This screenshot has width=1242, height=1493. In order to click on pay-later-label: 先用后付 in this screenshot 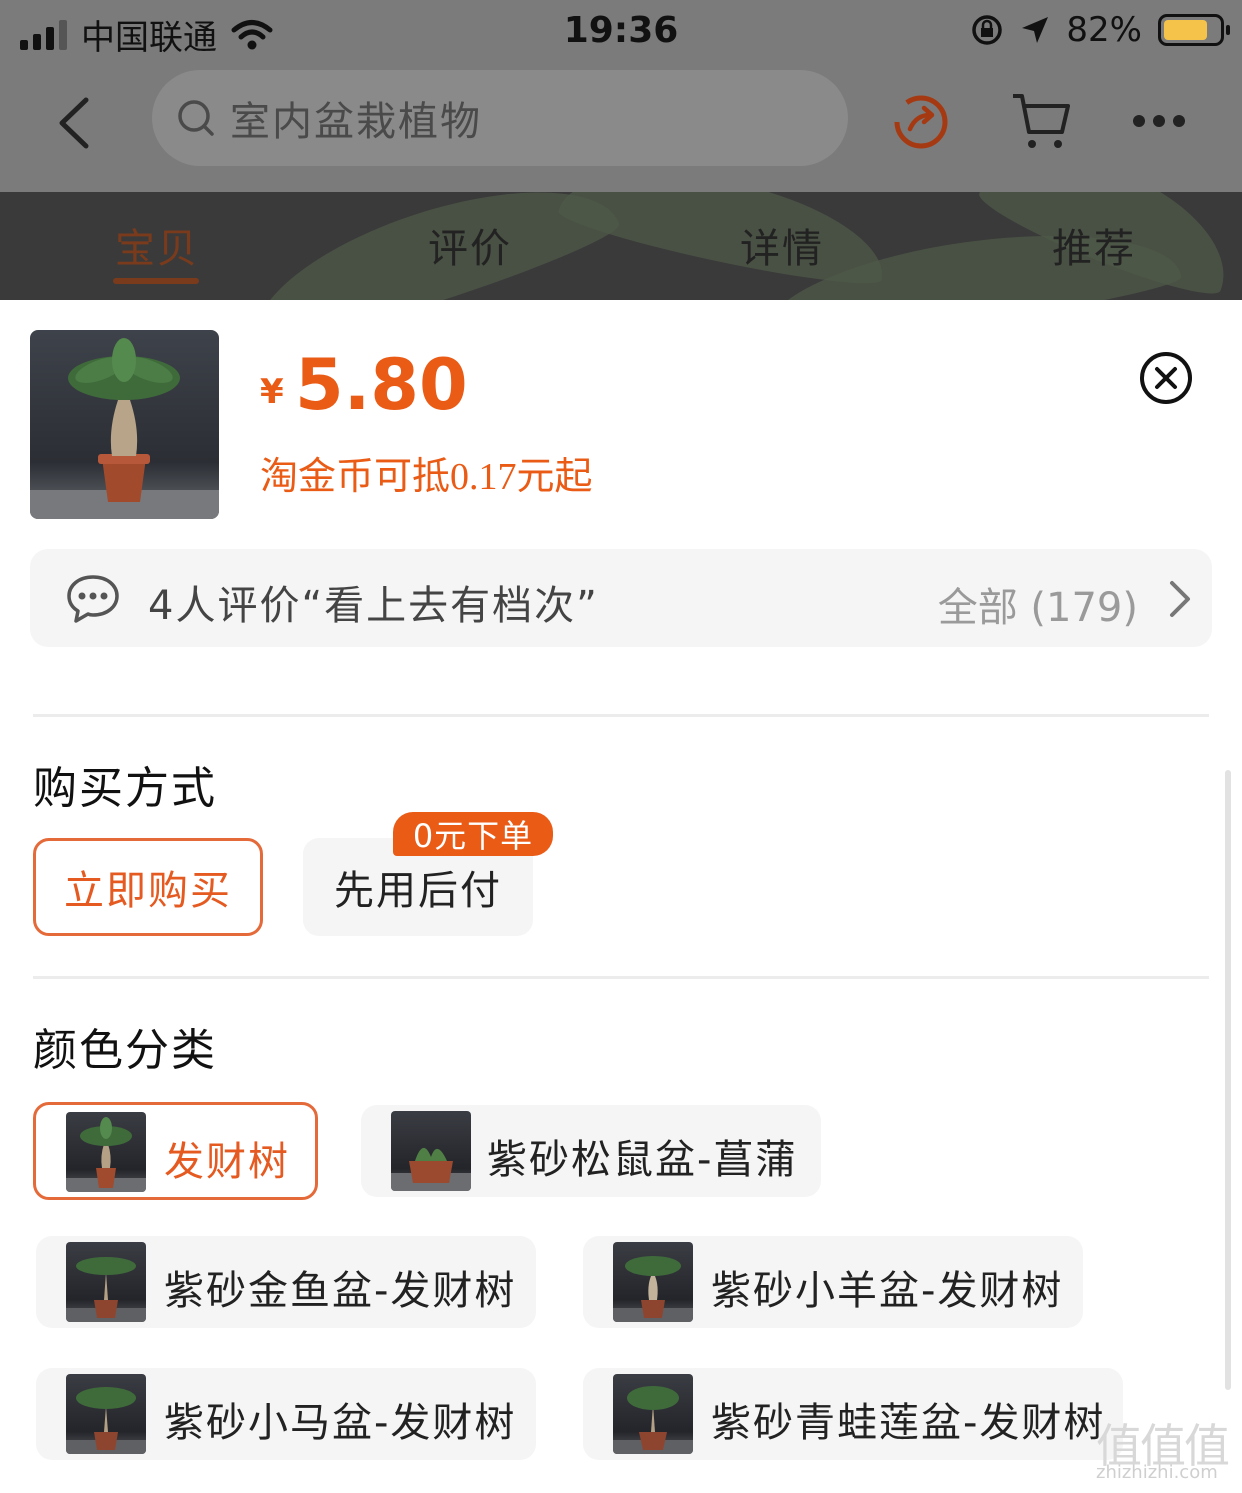, I will do `click(418, 891)`.